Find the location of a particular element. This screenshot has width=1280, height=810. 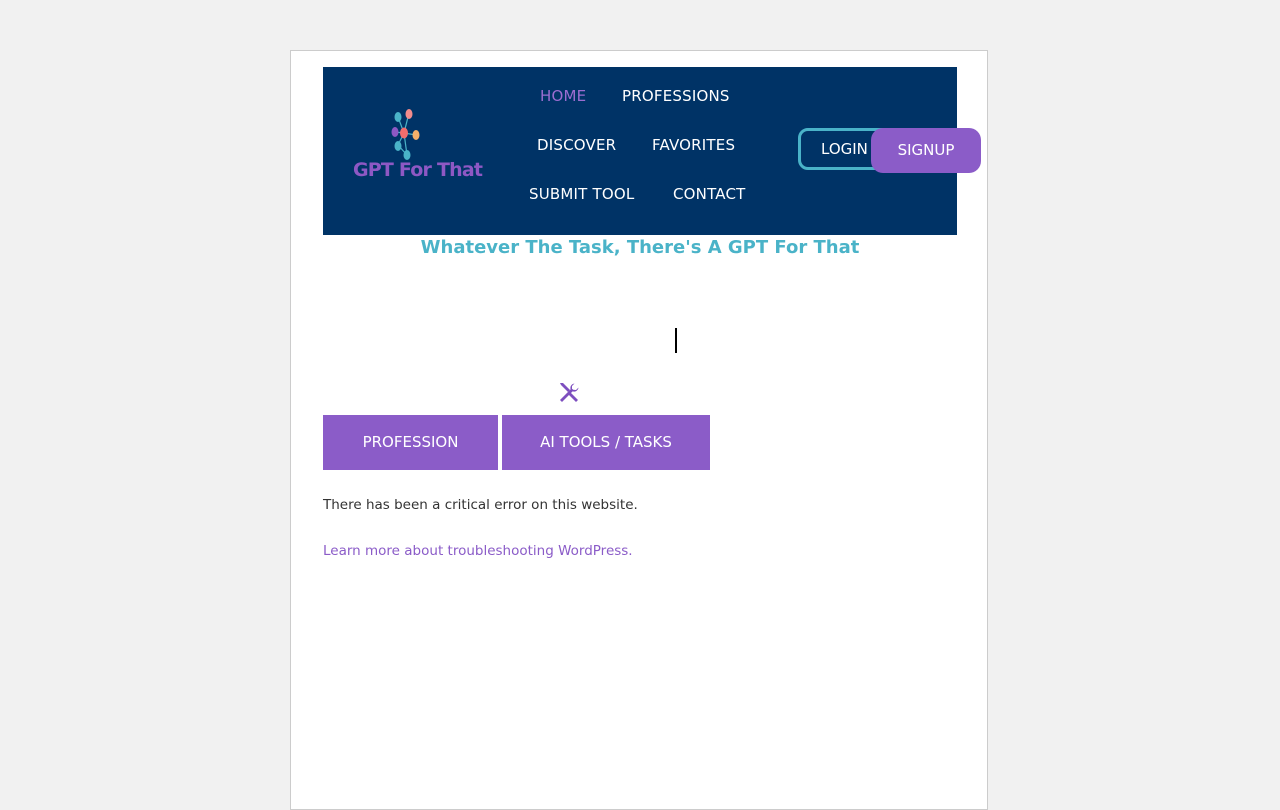

network-nodes-icon is located at coordinates (405, 134).